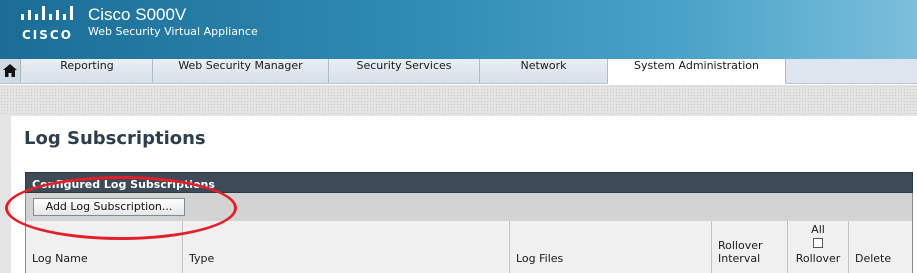 Image resolution: width=917 pixels, height=273 pixels. Describe the element at coordinates (881, 247) in the screenshot. I see `column-header-delete: Delete` at that location.